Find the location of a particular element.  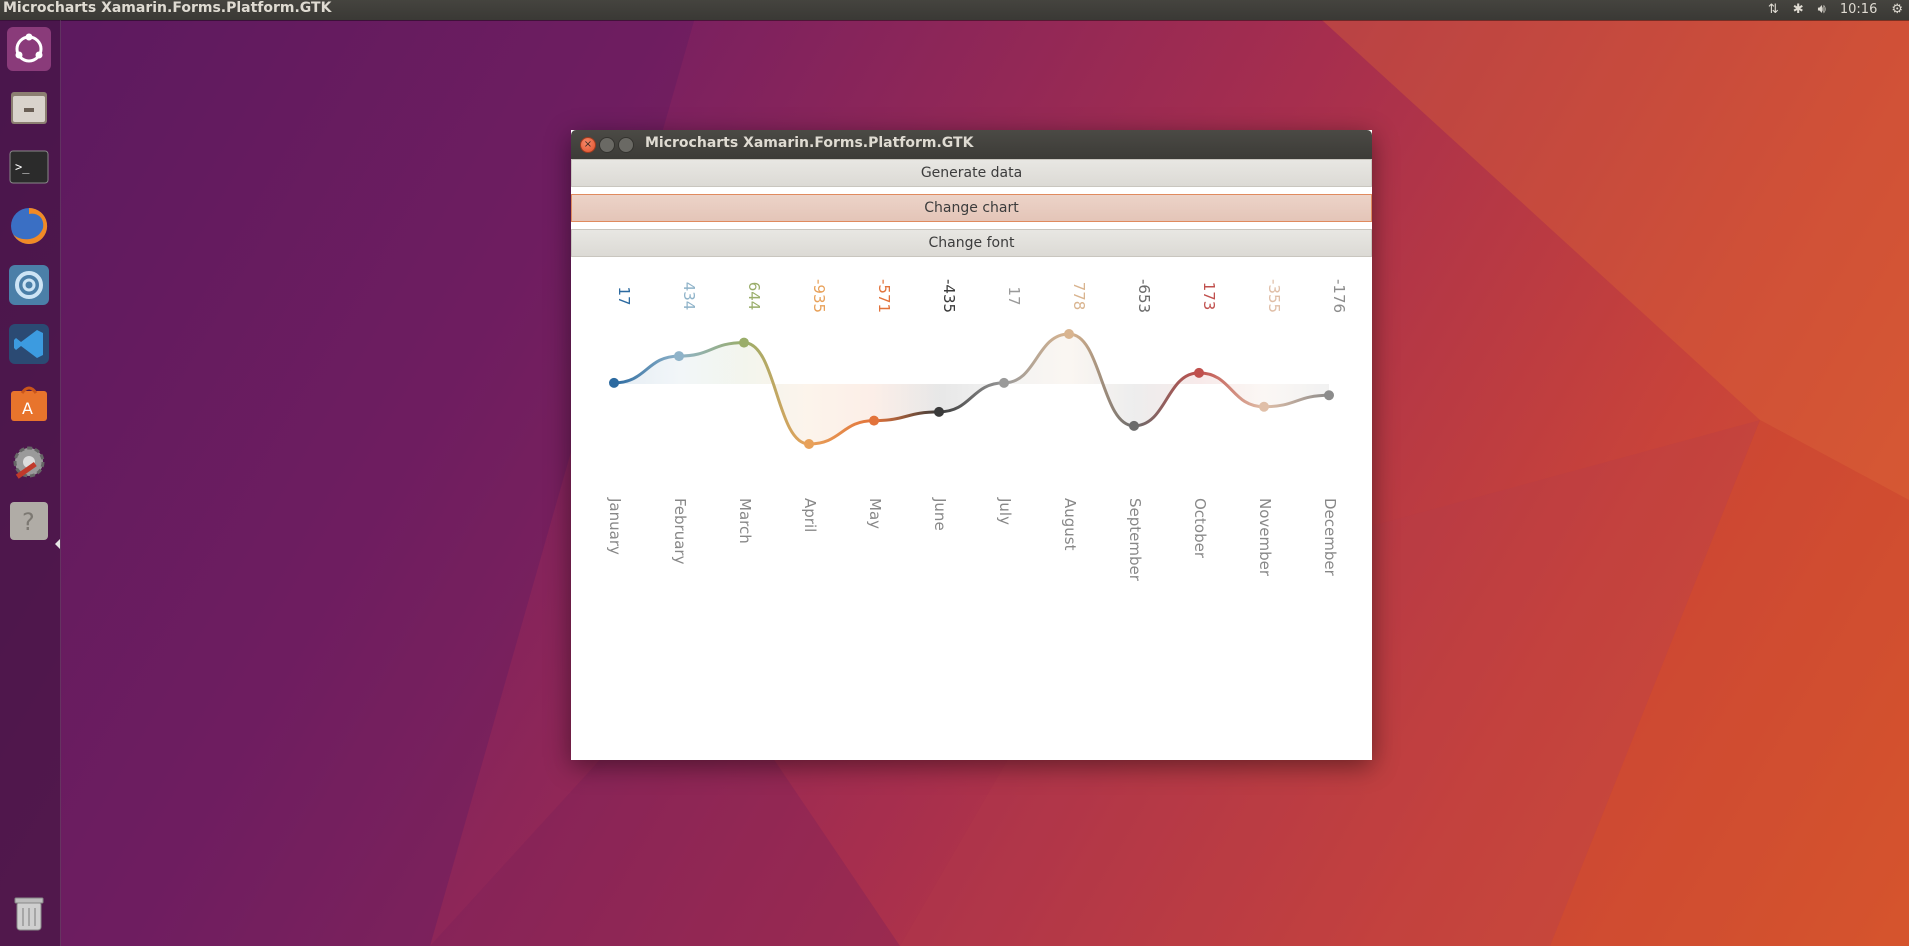

chart-category-label: March is located at coordinates (745, 521).